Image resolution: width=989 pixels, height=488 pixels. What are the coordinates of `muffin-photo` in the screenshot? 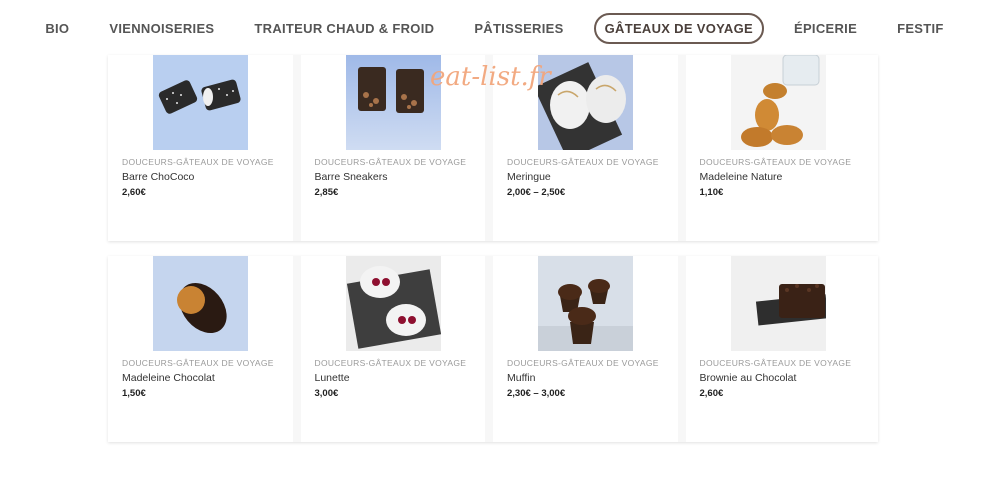 It's located at (585, 303).